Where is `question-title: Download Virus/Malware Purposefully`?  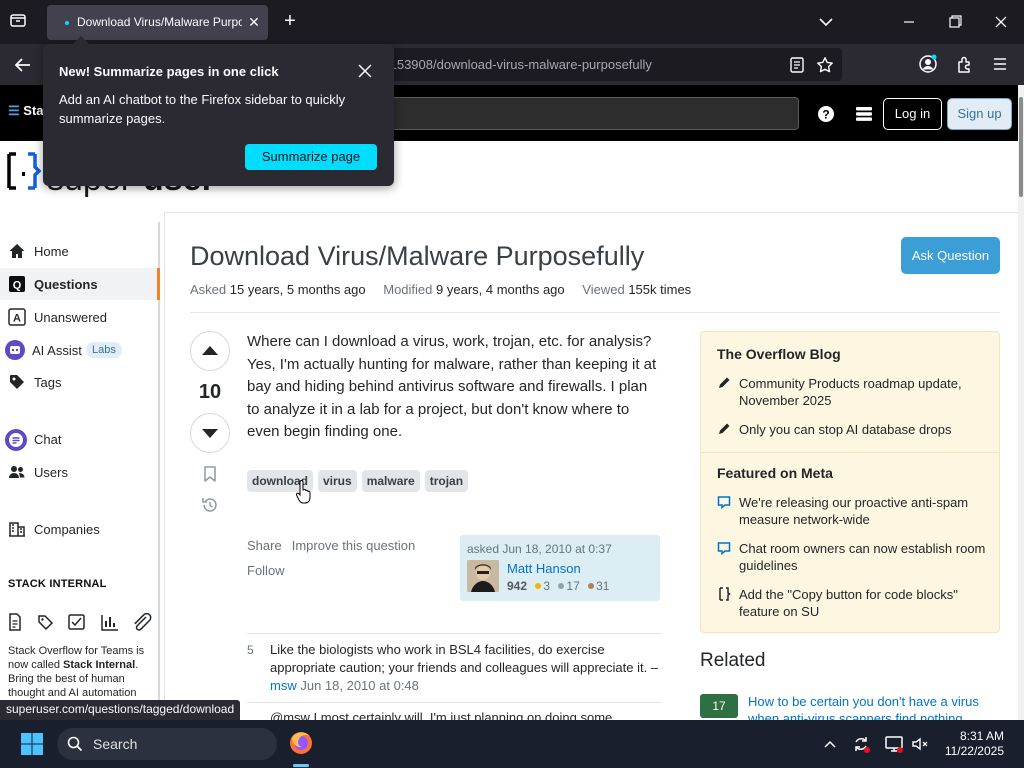 question-title: Download Virus/Malware Purposefully is located at coordinates (417, 256).